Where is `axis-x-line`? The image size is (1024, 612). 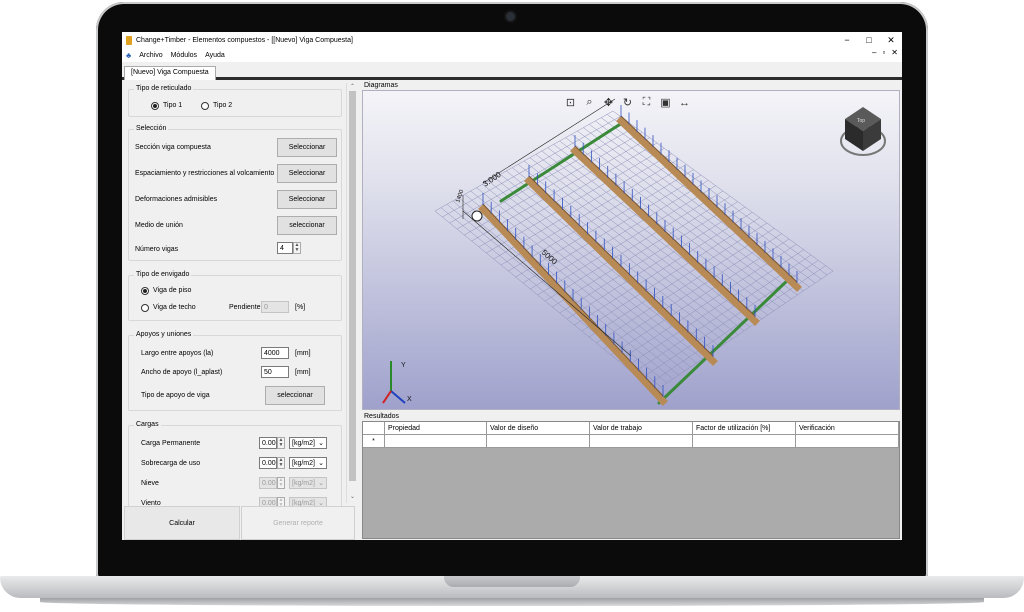 axis-x-line is located at coordinates (398, 397).